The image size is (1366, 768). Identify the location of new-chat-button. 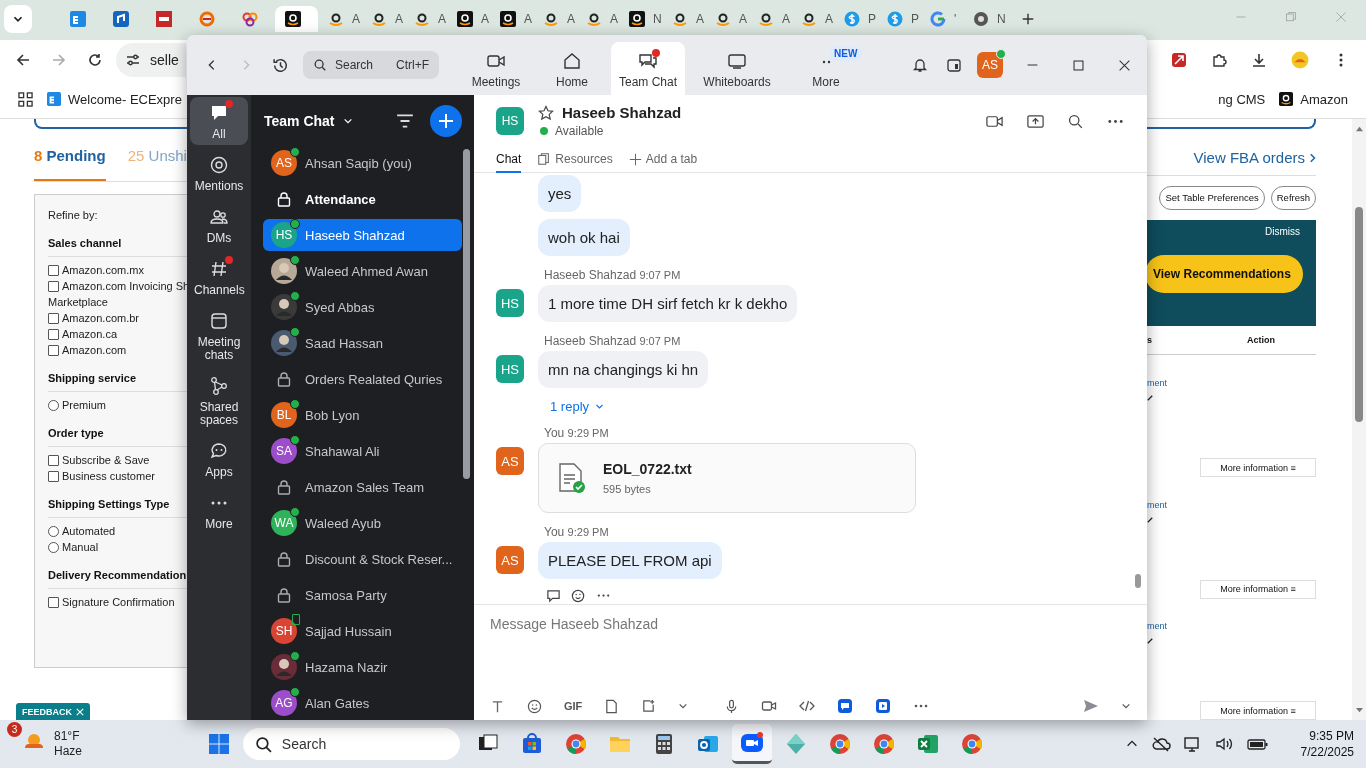
(446, 121).